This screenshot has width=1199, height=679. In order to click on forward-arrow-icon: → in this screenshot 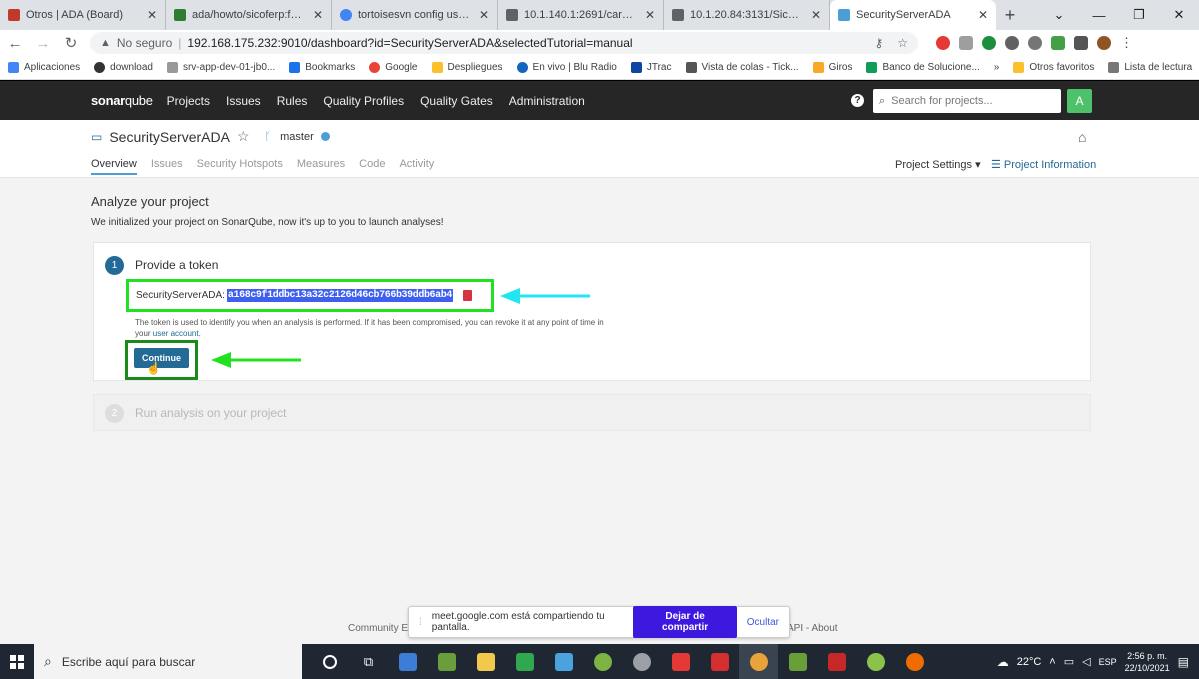, I will do `click(43, 43)`.